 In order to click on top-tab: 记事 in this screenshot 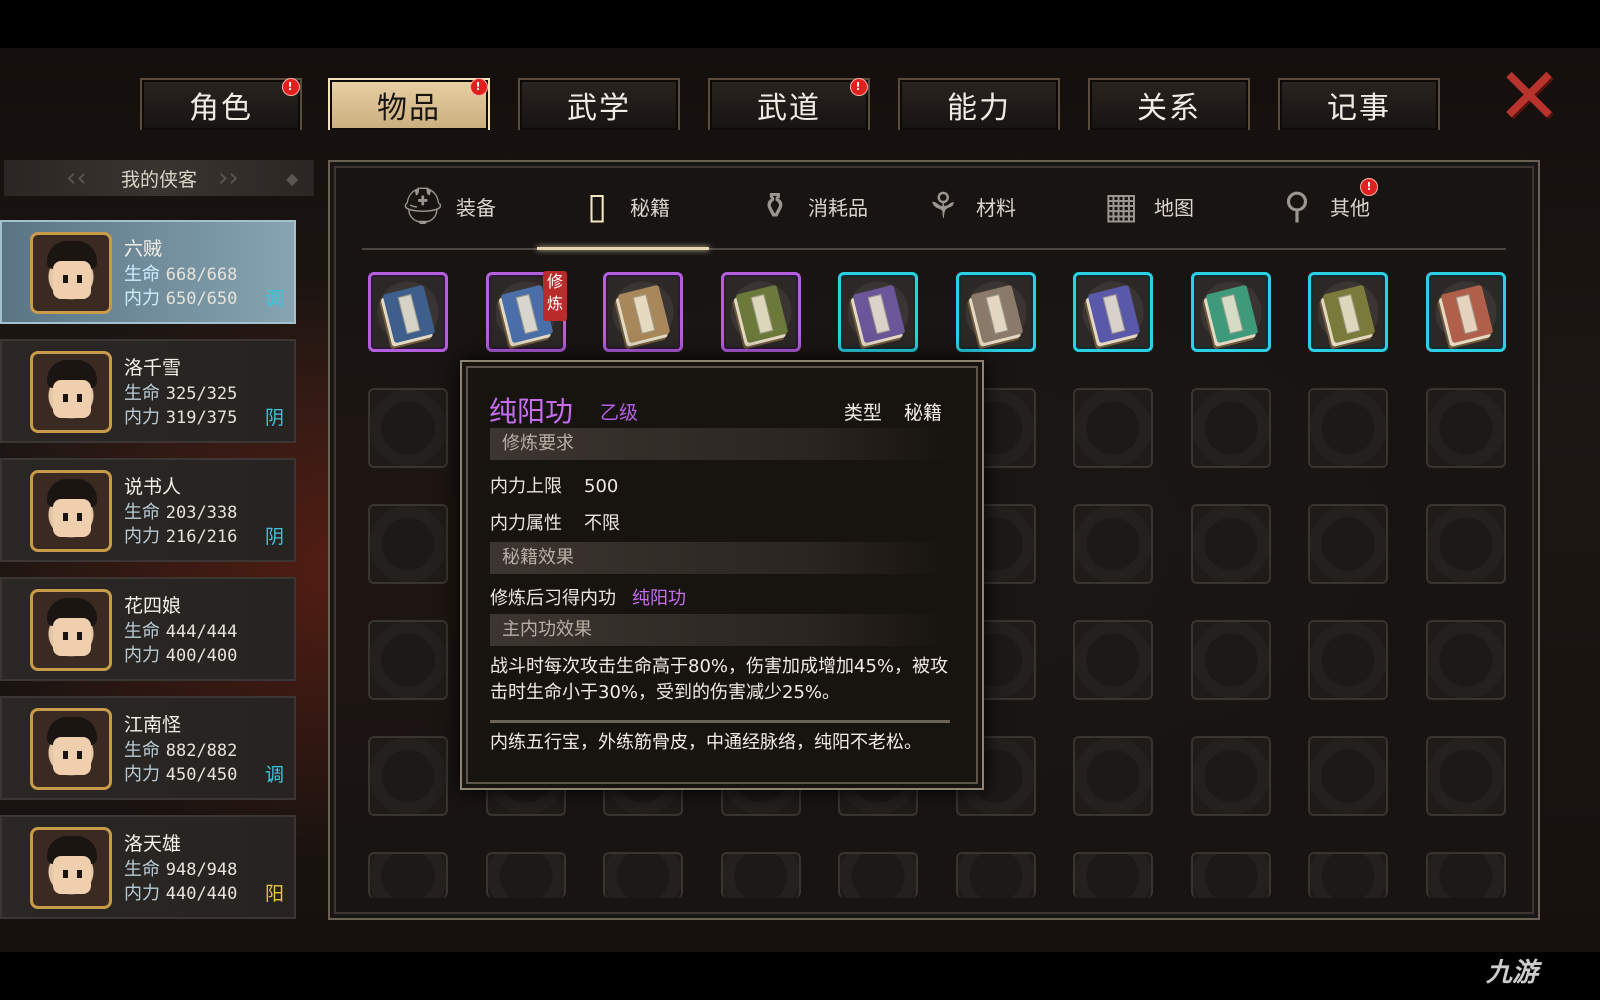, I will do `click(1359, 104)`.